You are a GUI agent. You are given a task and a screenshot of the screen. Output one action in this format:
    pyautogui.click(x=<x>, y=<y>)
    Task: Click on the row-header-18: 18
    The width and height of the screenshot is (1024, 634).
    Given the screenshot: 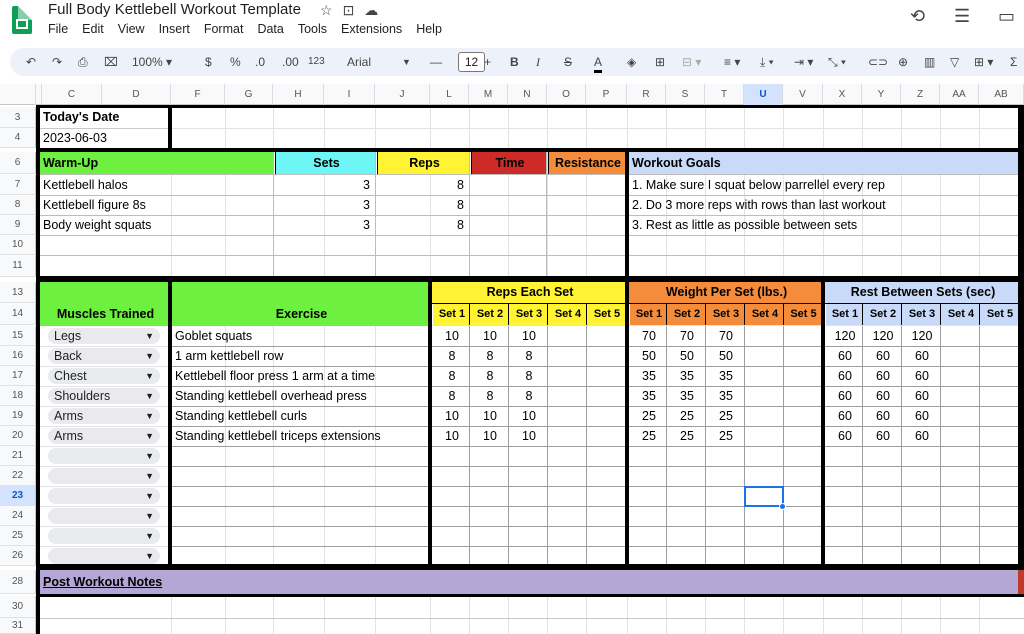 What is the action you would take?
    pyautogui.click(x=18, y=396)
    